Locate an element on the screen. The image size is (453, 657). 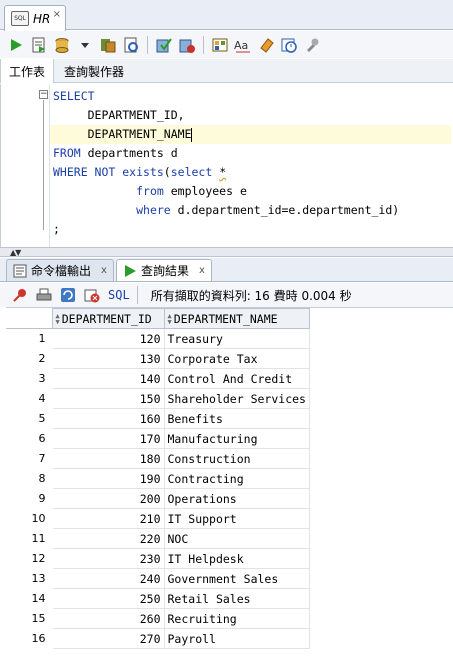
unshared-worksheet-button is located at coordinates (220, 45).